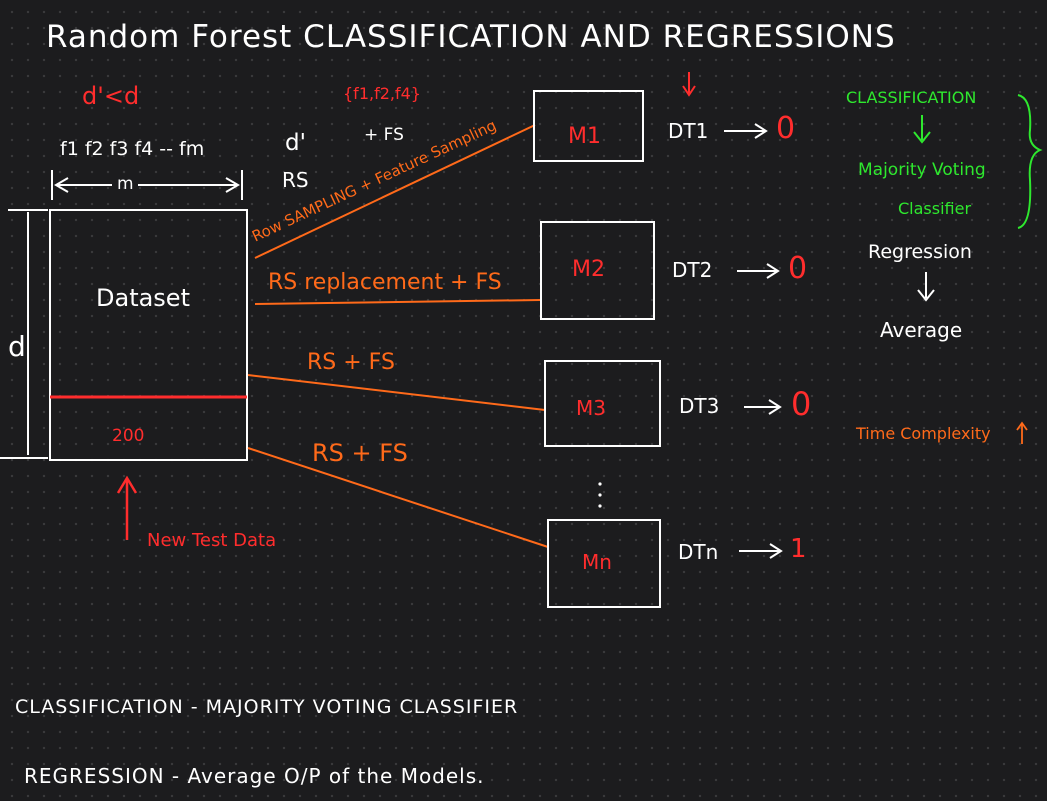  What do you see at coordinates (935, 208) in the screenshot?
I see `classifier-label: Classifier` at bounding box center [935, 208].